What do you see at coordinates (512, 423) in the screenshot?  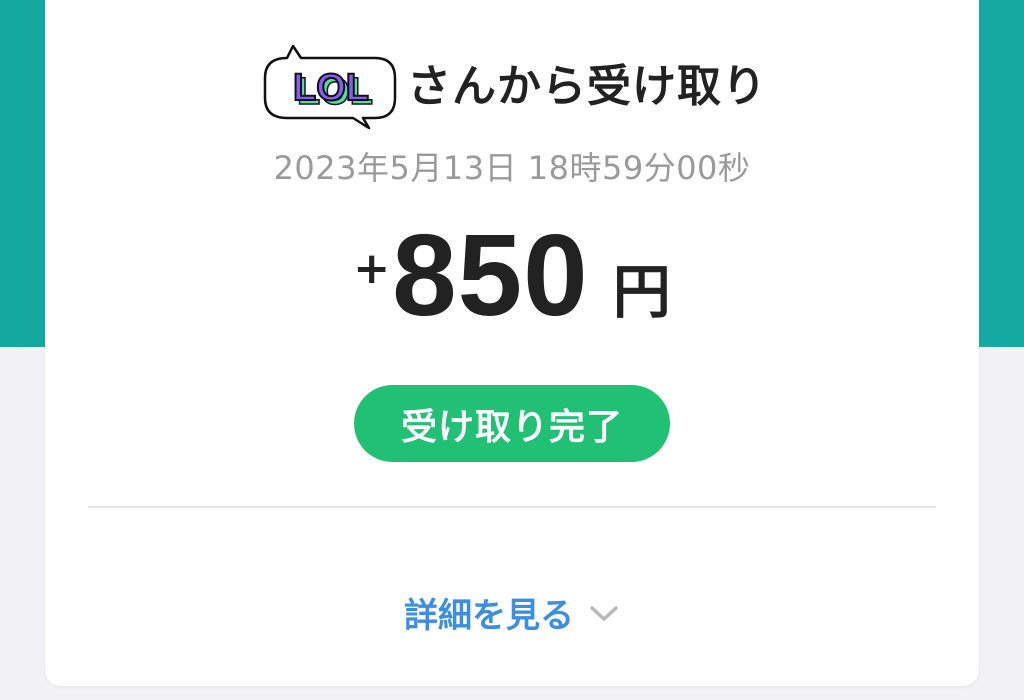 I see `status-badge: 受け取り完了` at bounding box center [512, 423].